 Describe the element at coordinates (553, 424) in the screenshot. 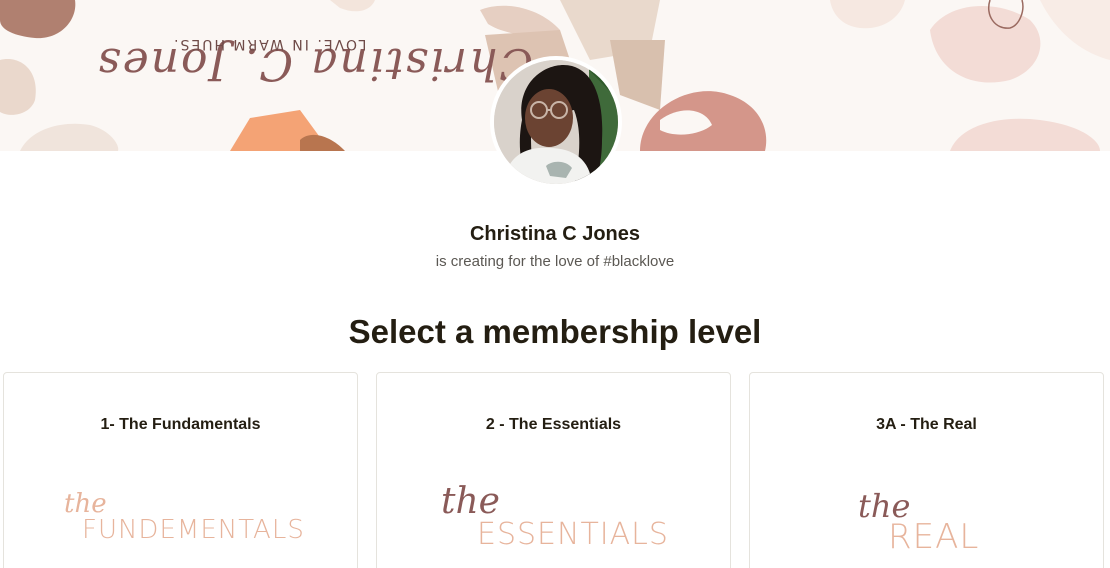

I see `tier-name: 2 - The Essentials` at that location.